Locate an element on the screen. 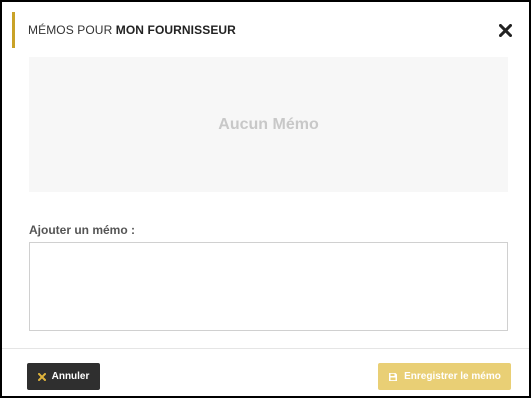 The width and height of the screenshot is (531, 400). header-accent-bar is located at coordinates (13, 30).